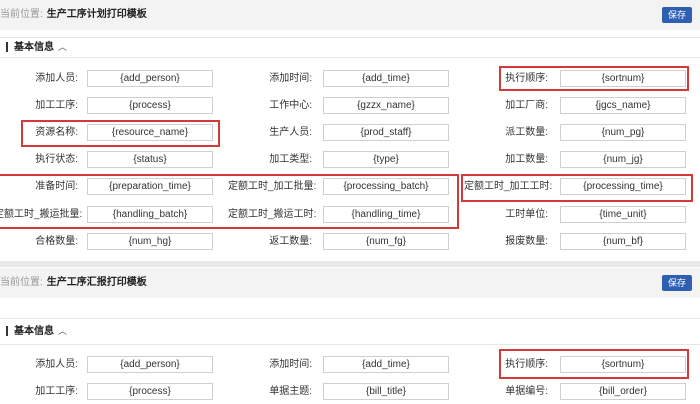 The image size is (700, 404). I want to click on field-input: {time_unit}, so click(623, 214).